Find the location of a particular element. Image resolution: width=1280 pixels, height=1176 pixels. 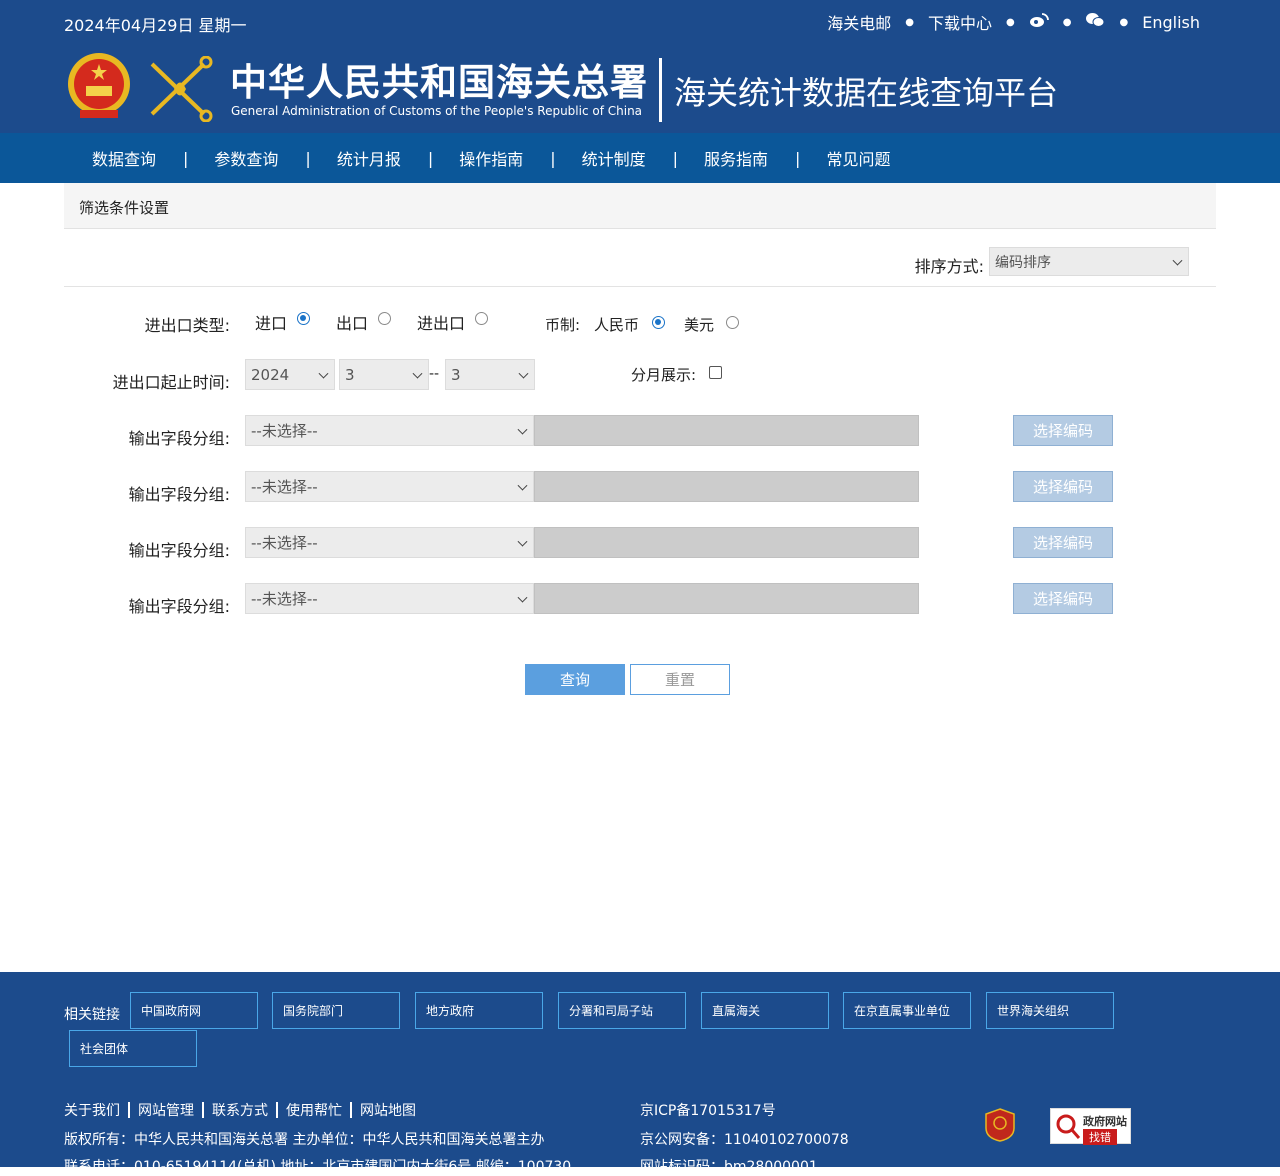

related-link-local-gov: 地方政府 is located at coordinates (479, 1010).